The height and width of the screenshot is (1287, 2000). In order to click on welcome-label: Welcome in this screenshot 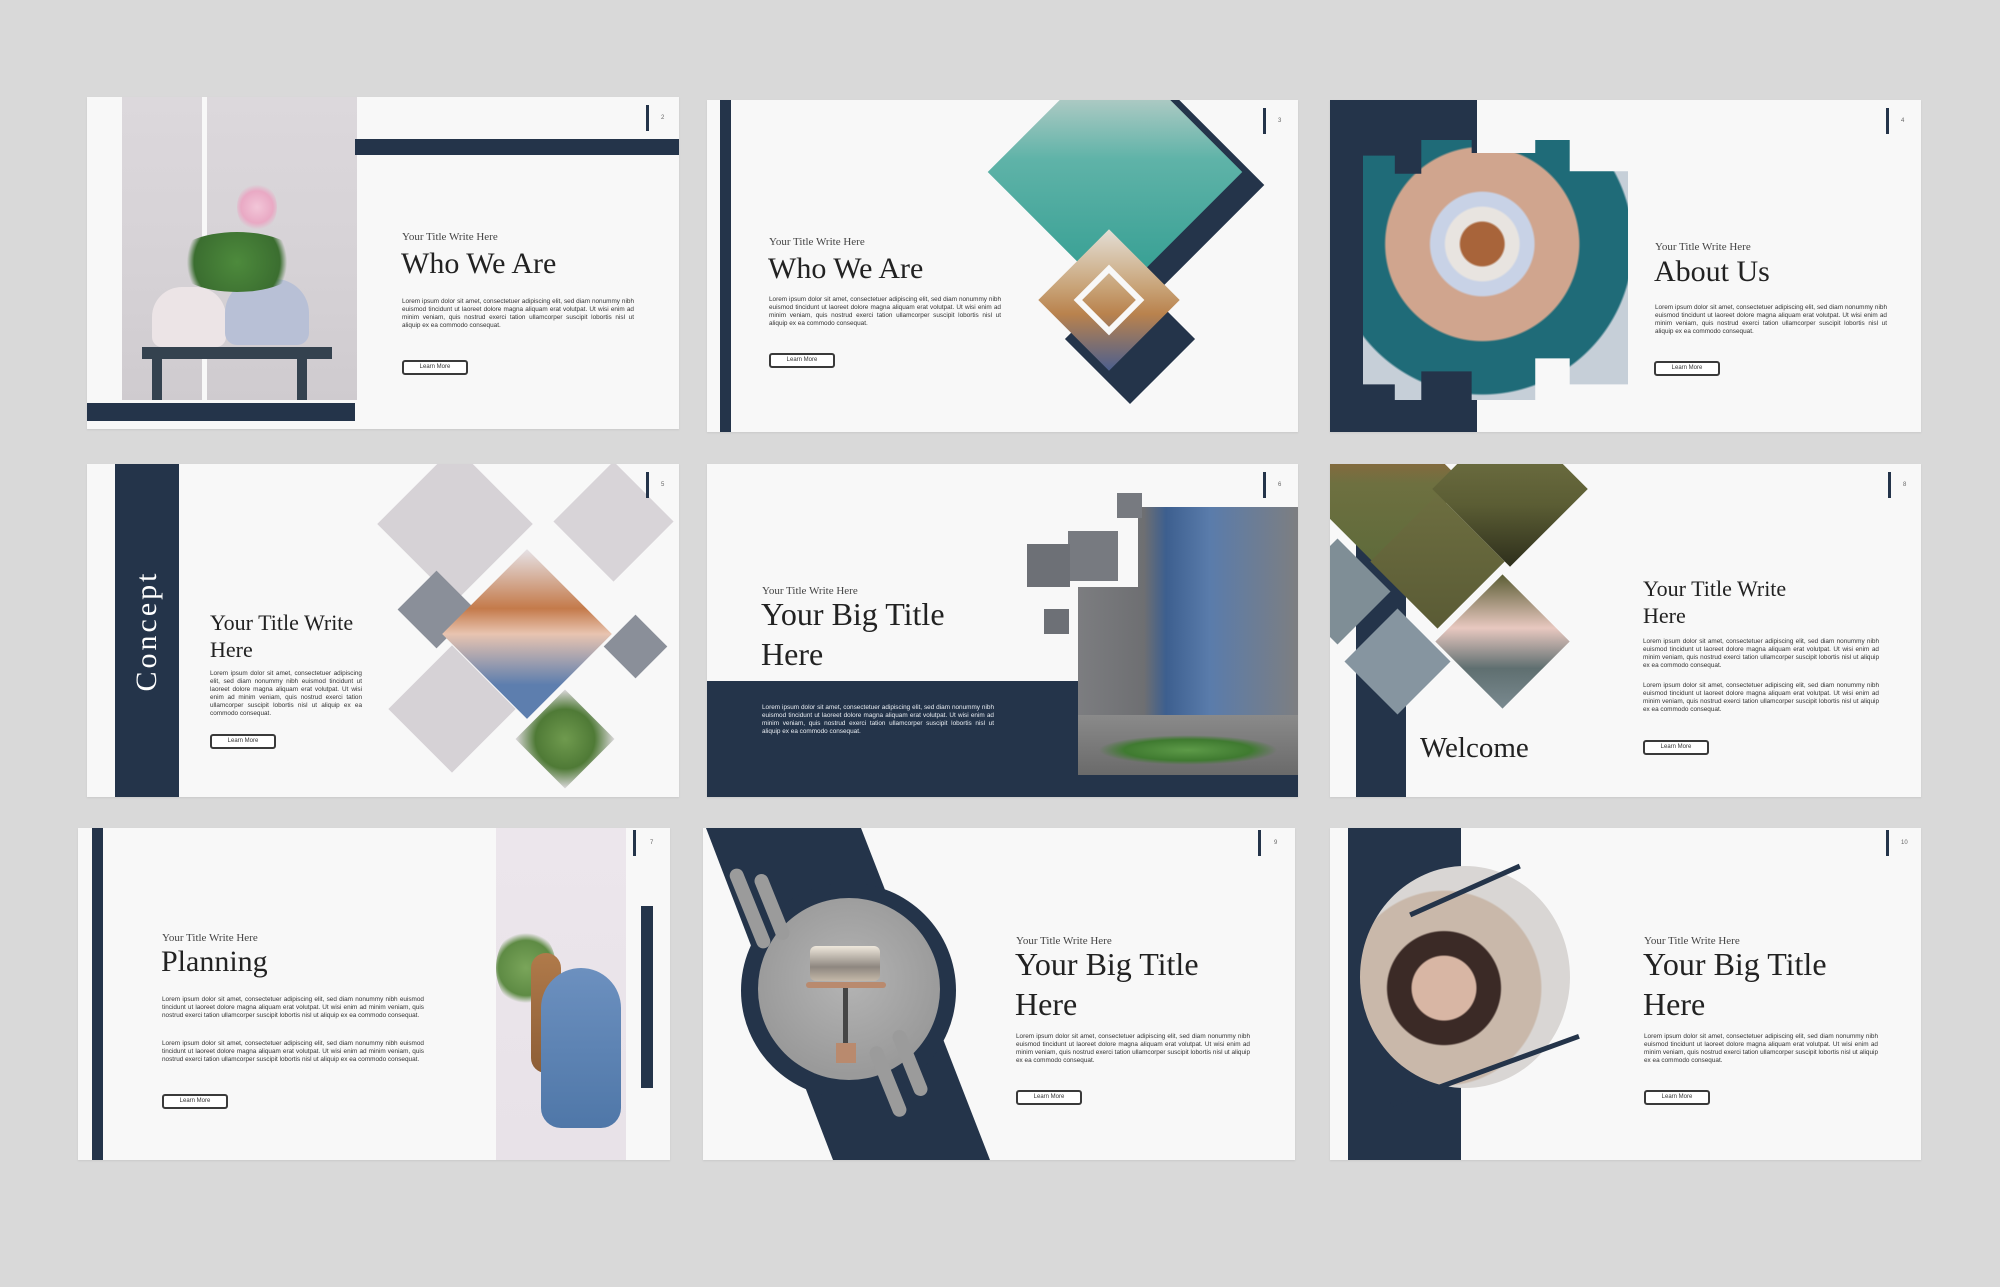, I will do `click(1474, 748)`.